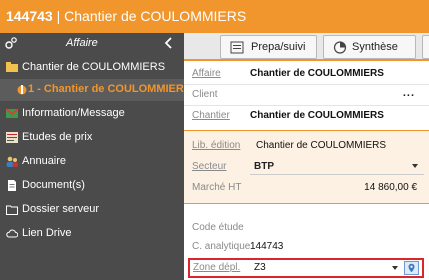 The image size is (429, 280). Describe the element at coordinates (306, 188) in the screenshot. I see `marche-row: Marché HT 14 860,00 €` at that location.